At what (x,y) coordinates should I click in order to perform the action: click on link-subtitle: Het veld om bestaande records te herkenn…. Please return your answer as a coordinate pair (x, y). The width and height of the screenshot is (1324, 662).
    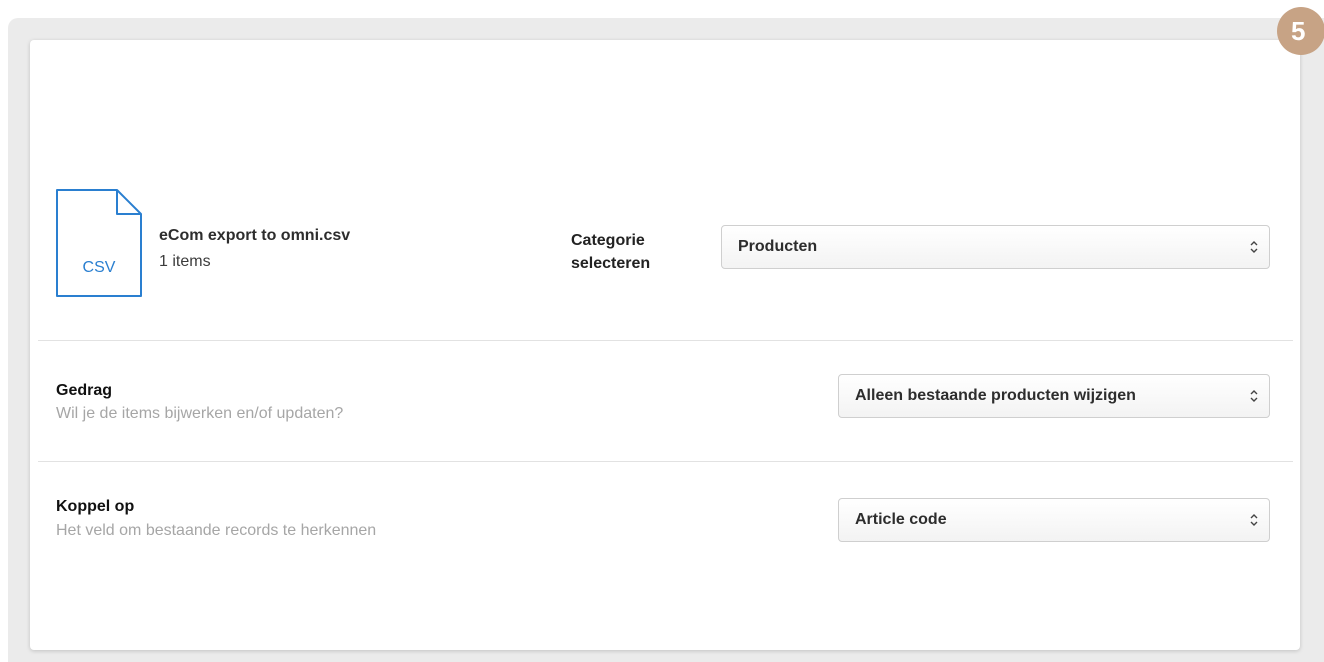
    Looking at the image, I should click on (216, 530).